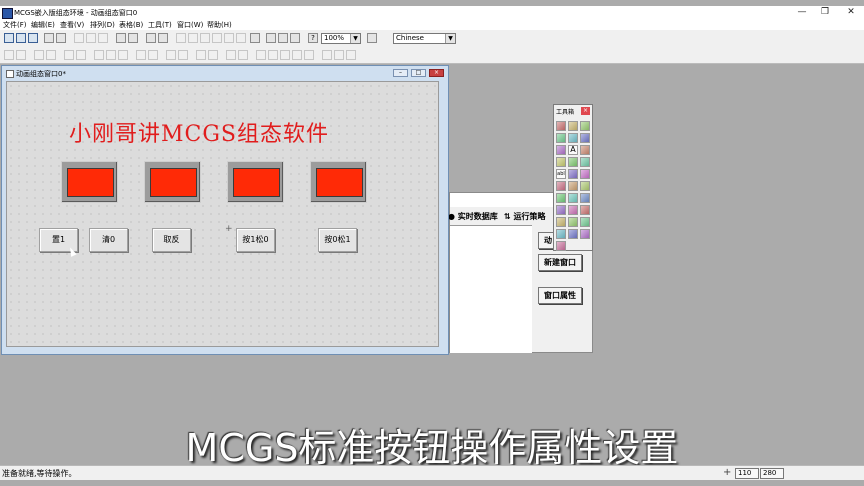 The width and height of the screenshot is (864, 486). What do you see at coordinates (573, 138) in the screenshot?
I see `rounded-rectangle-icon` at bounding box center [573, 138].